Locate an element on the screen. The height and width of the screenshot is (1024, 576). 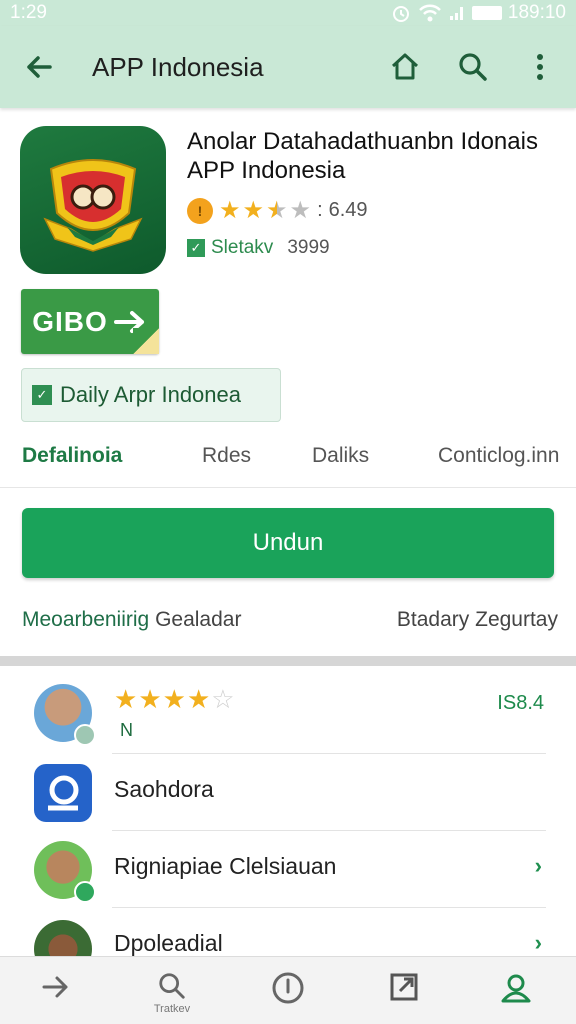
info-left: Meoarbeniirig Gealadar is located at coordinates (131, 620).